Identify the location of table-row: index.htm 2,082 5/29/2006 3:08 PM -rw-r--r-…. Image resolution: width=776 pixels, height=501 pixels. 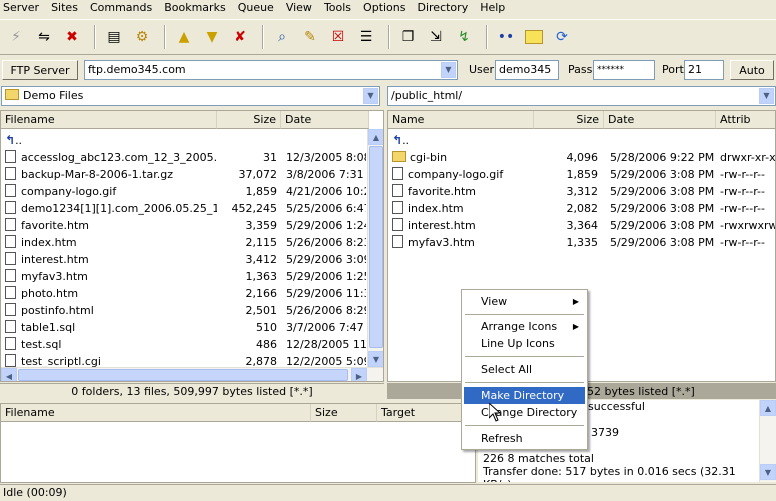
(581, 208).